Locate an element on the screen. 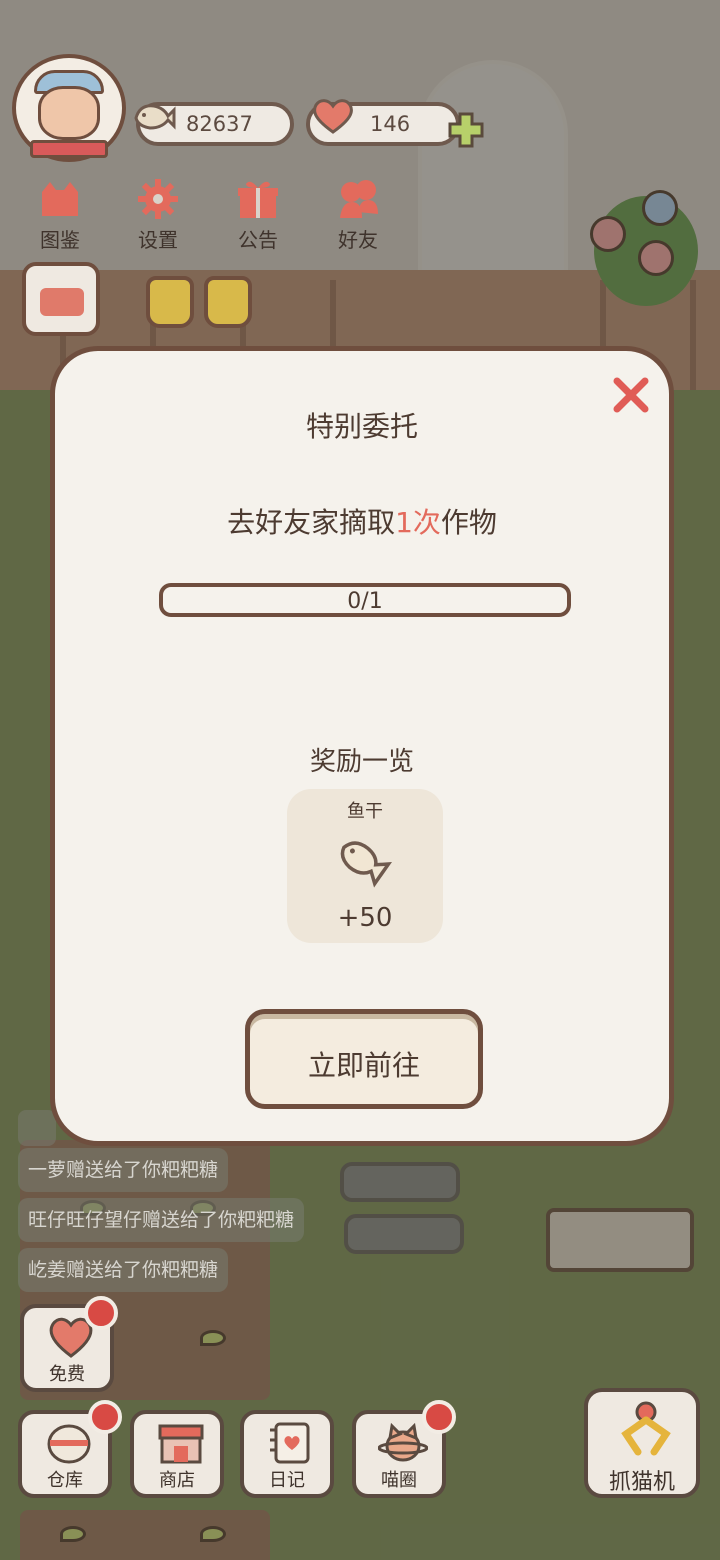  gear-icon is located at coordinates (158, 199).